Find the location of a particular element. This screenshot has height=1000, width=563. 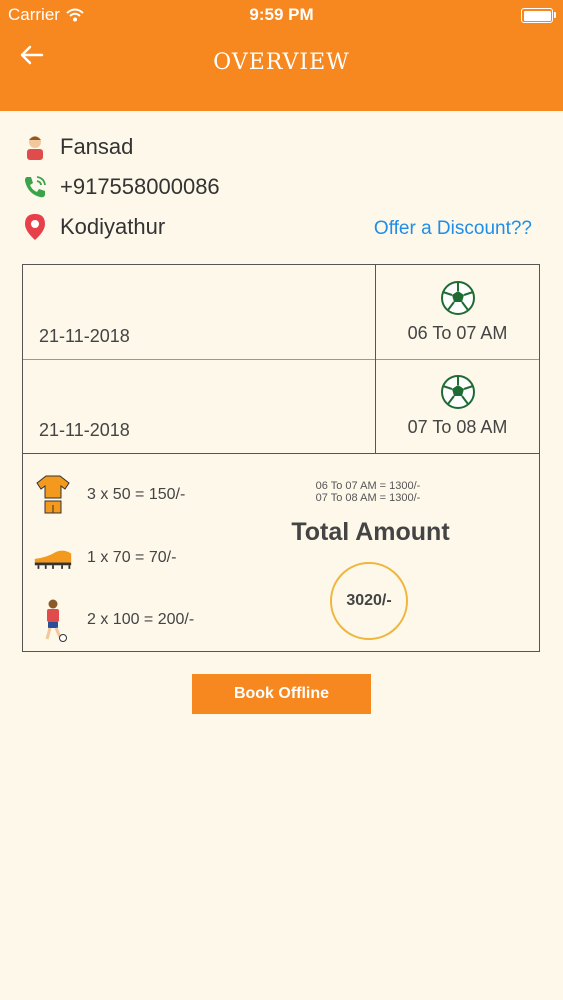

slot-time: 07 To 08 AM is located at coordinates (457, 427).